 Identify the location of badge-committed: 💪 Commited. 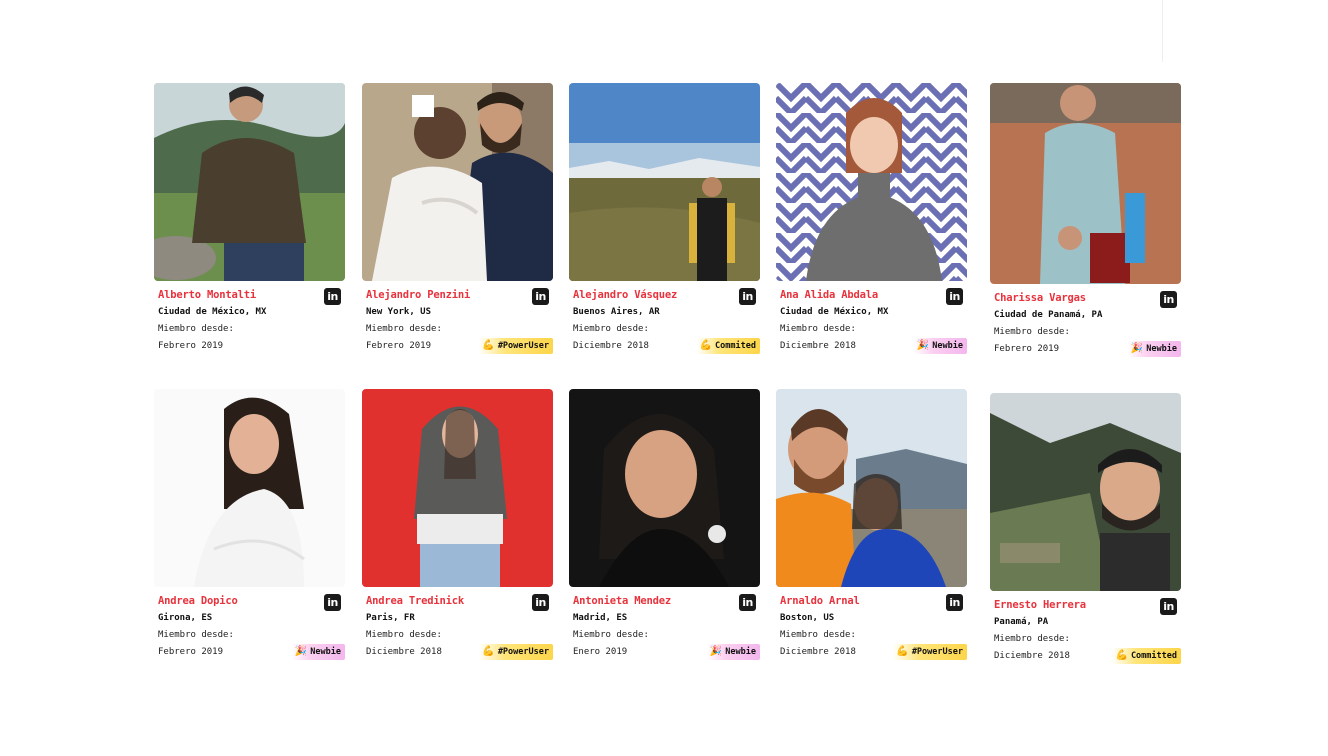
(728, 346).